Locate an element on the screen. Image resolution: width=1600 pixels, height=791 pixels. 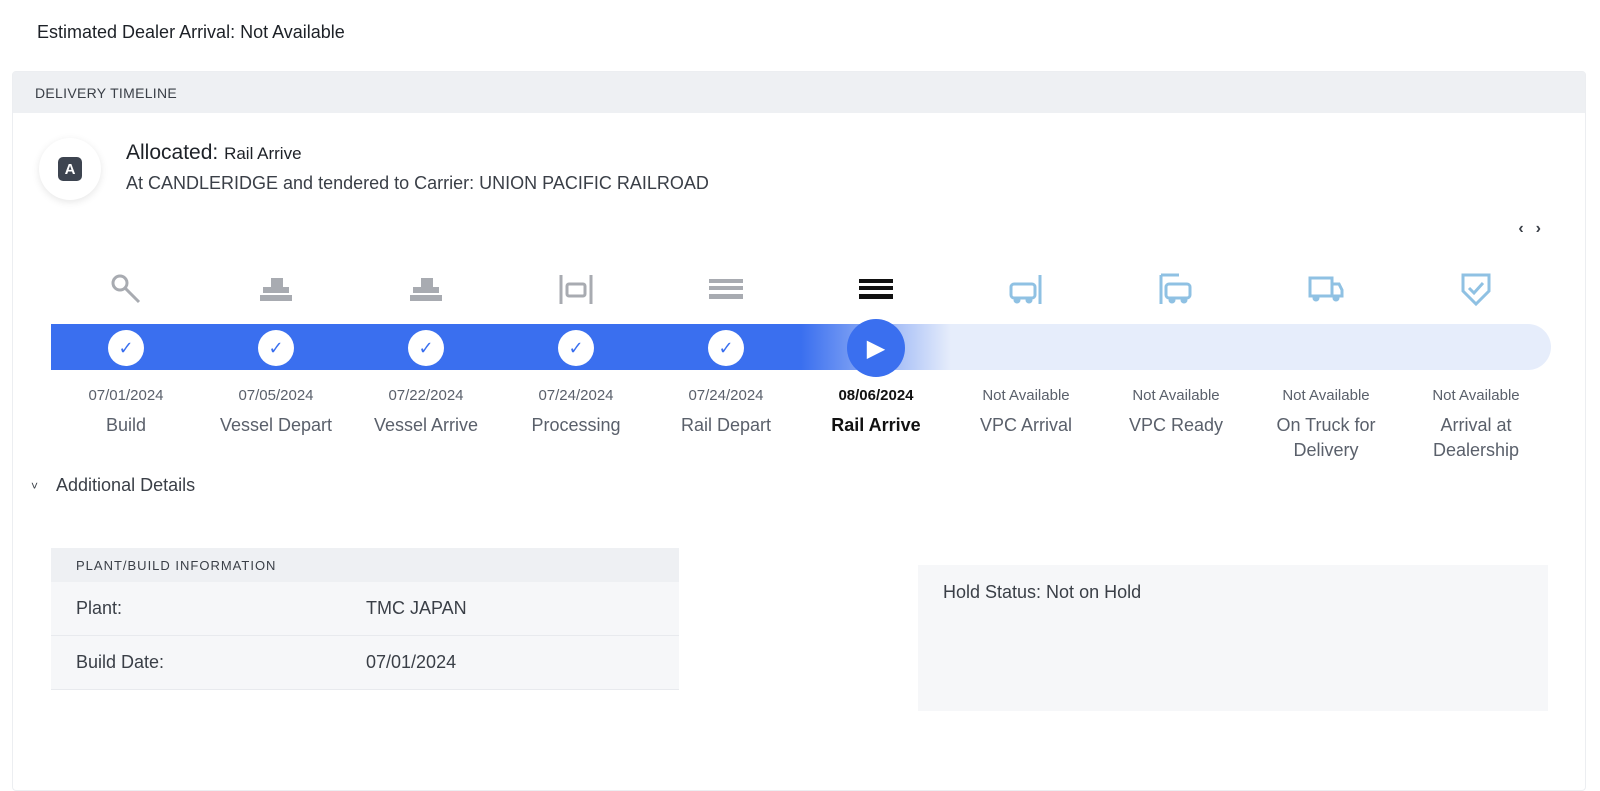
step-date: 07/22/2024 is located at coordinates (426, 395).